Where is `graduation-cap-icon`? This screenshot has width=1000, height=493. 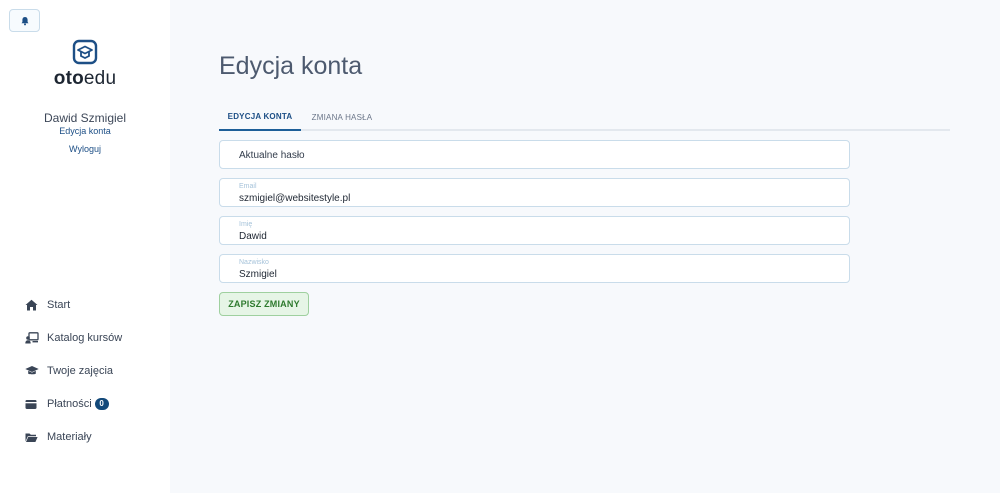 graduation-cap-icon is located at coordinates (32, 370).